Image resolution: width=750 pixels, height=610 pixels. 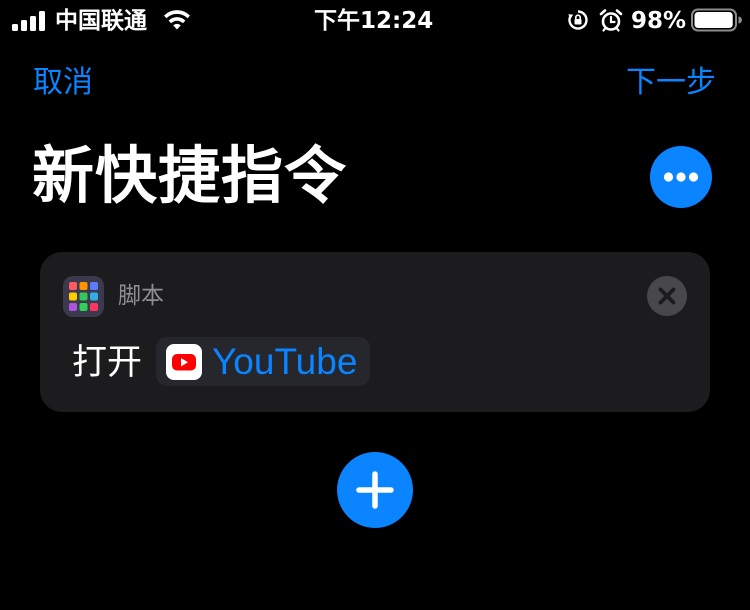 I want to click on signal-icon, so click(x=29, y=21).